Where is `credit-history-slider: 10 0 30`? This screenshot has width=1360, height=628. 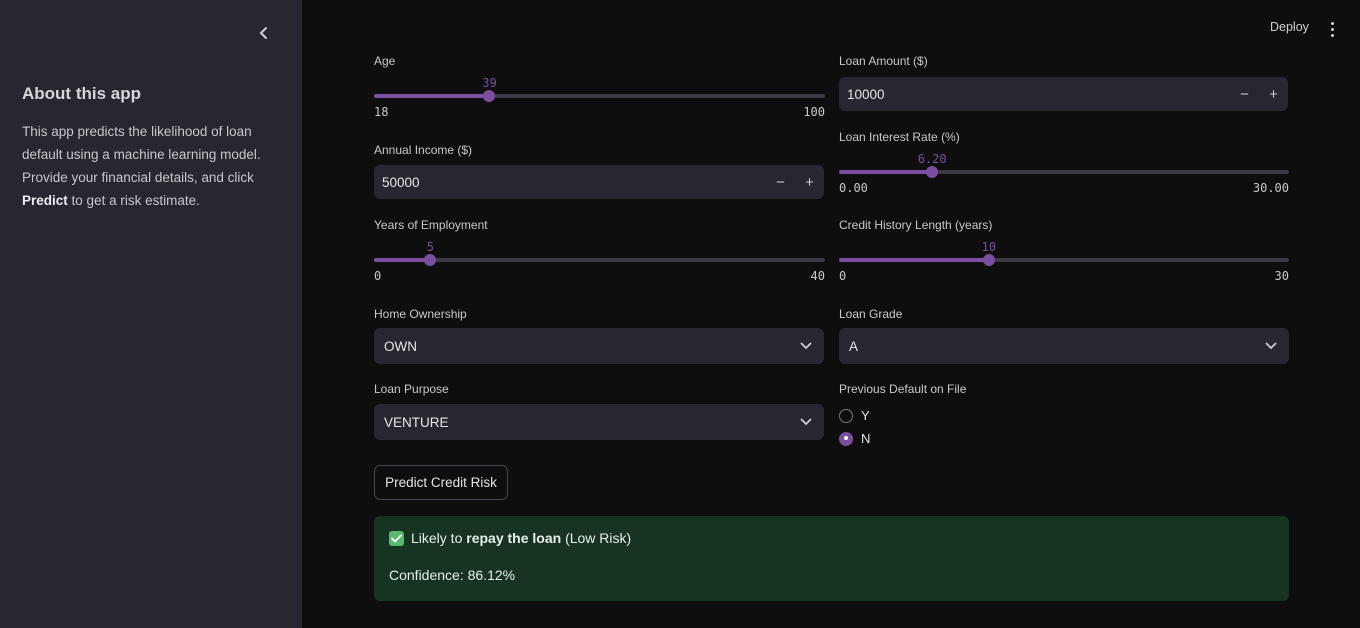
credit-history-slider: 10 0 30 is located at coordinates (1064, 261).